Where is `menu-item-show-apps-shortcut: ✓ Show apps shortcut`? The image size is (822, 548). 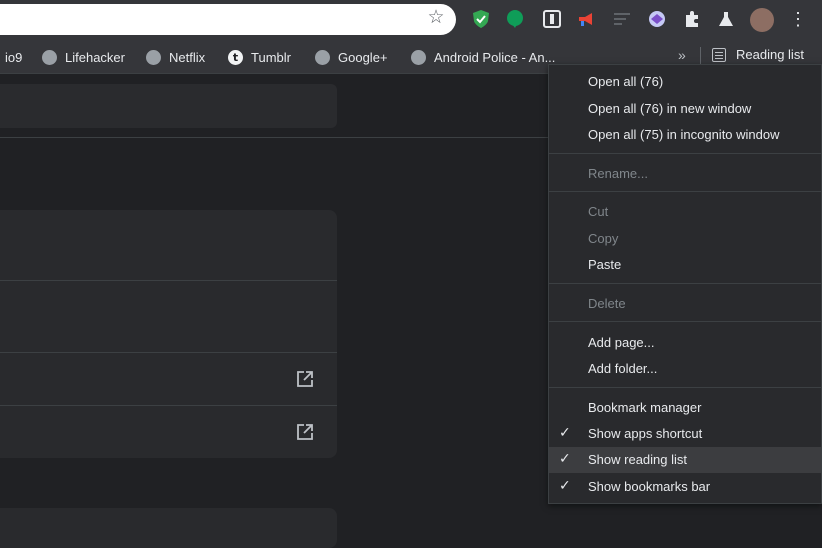 menu-item-show-apps-shortcut: ✓ Show apps shortcut is located at coordinates (685, 434).